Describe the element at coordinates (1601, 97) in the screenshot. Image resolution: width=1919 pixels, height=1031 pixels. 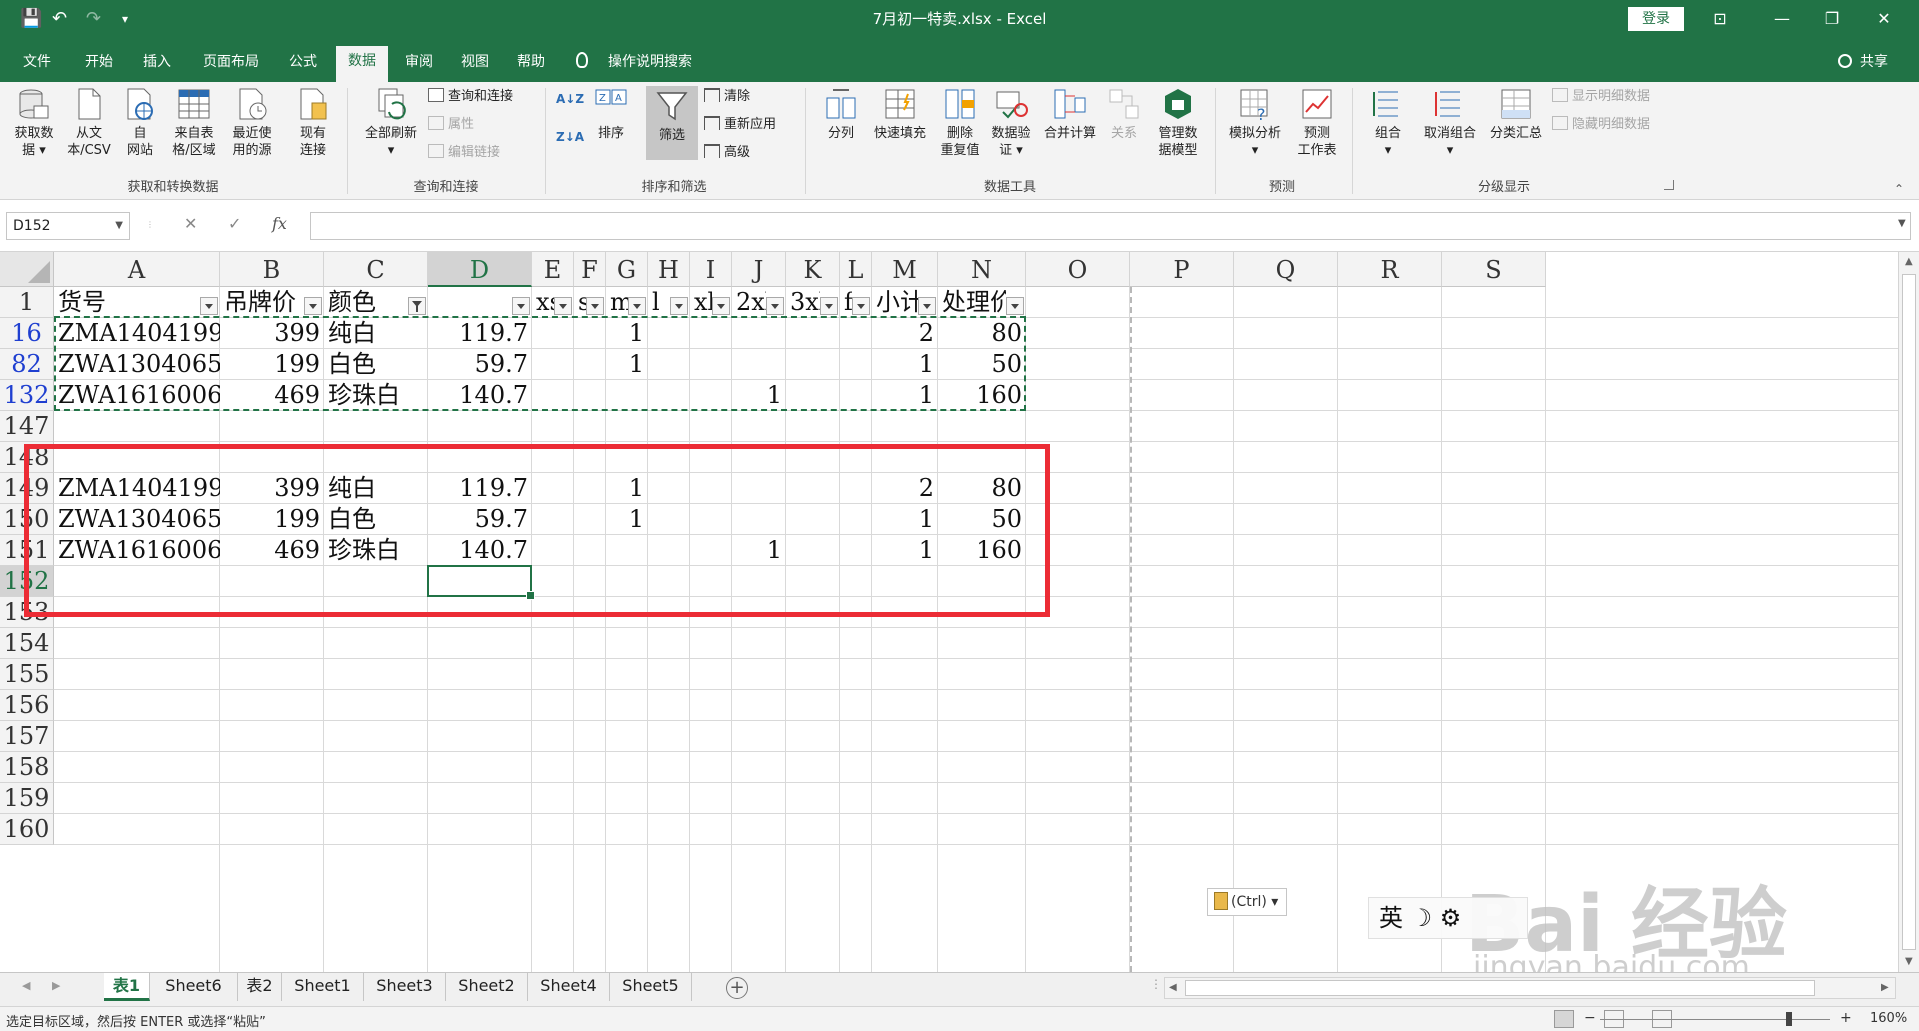
I see `show-detail-button: 显示明细数据` at that location.